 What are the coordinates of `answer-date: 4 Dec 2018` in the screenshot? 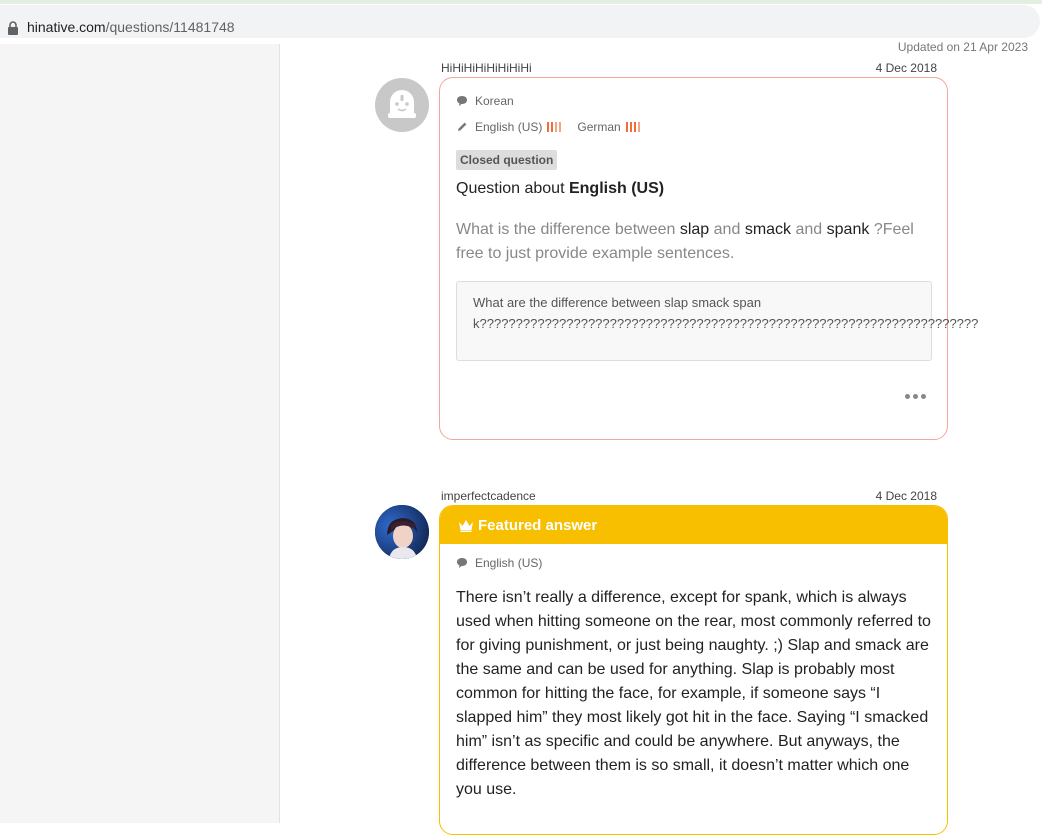 It's located at (906, 496).